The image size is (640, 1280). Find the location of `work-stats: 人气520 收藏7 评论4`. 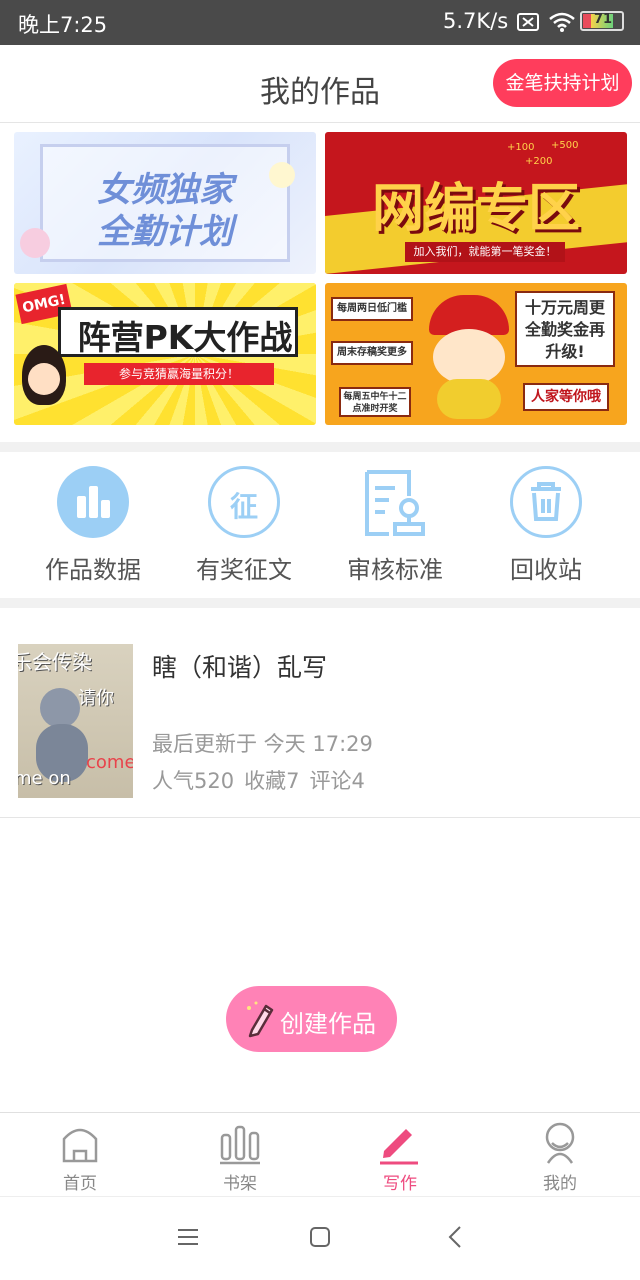

work-stats: 人气520 收藏7 评论4 is located at coordinates (263, 780).